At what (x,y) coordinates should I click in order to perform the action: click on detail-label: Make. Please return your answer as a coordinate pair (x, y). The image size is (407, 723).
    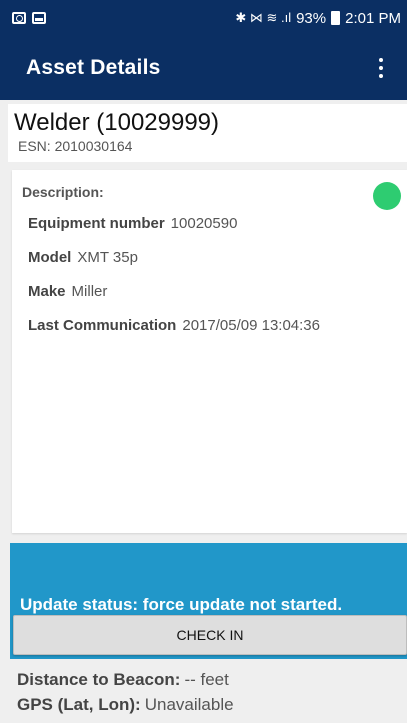
    Looking at the image, I should click on (47, 291).